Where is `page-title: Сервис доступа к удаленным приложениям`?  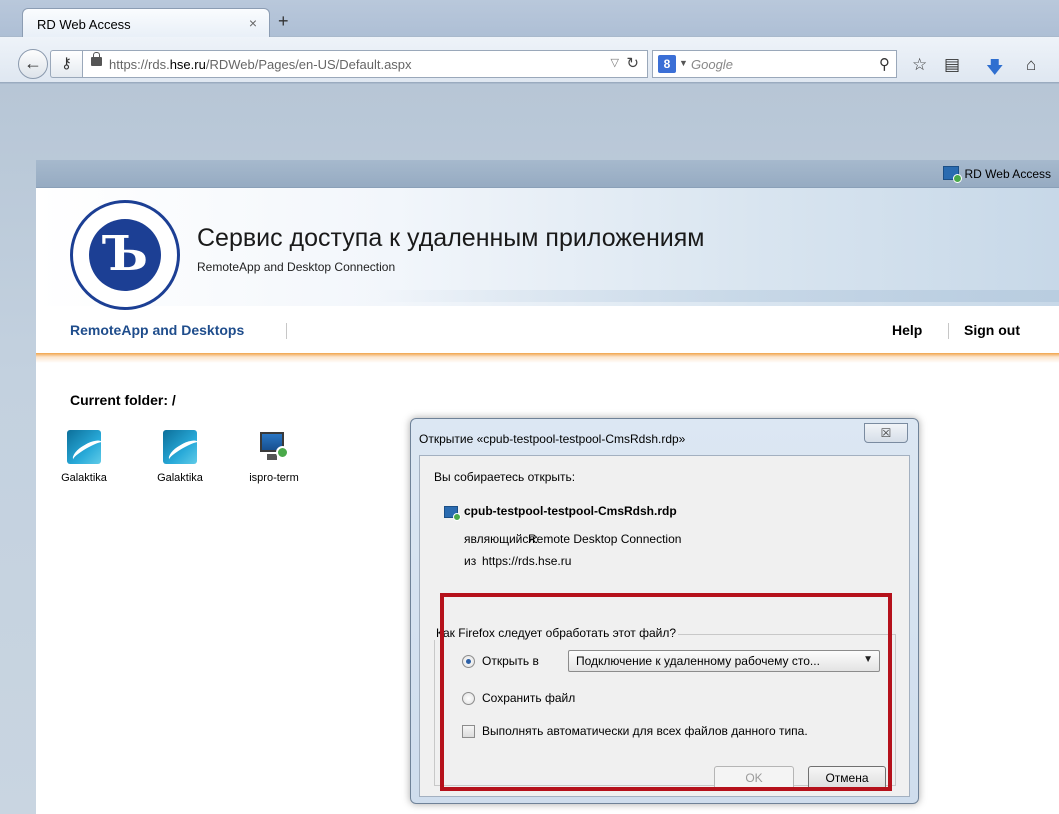
page-title: Сервис доступа к удаленным приложениям is located at coordinates (451, 238).